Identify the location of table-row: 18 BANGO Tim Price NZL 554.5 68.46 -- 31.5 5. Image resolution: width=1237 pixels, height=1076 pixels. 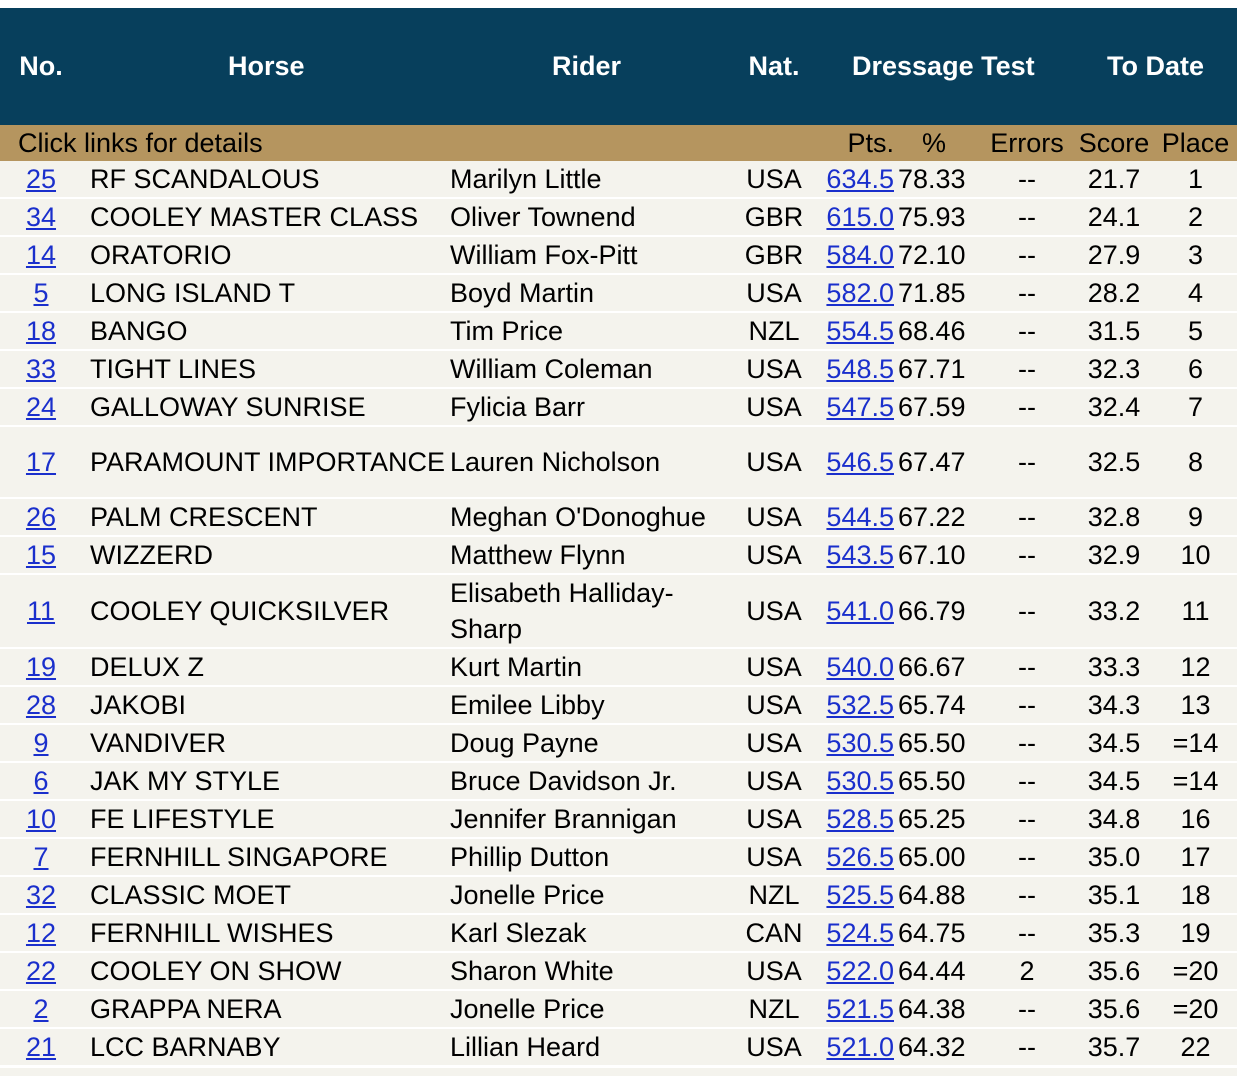
(618, 331).